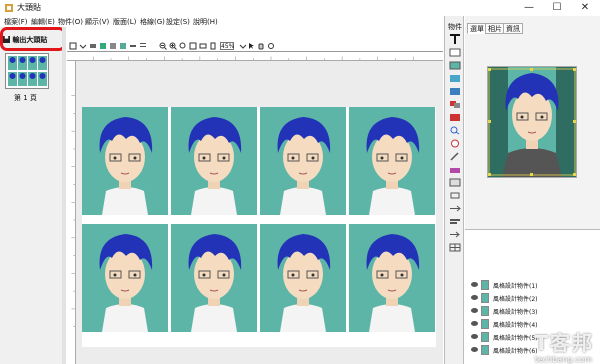 This screenshot has height=364, width=600. I want to click on tab-photo: 相片, so click(495, 28).